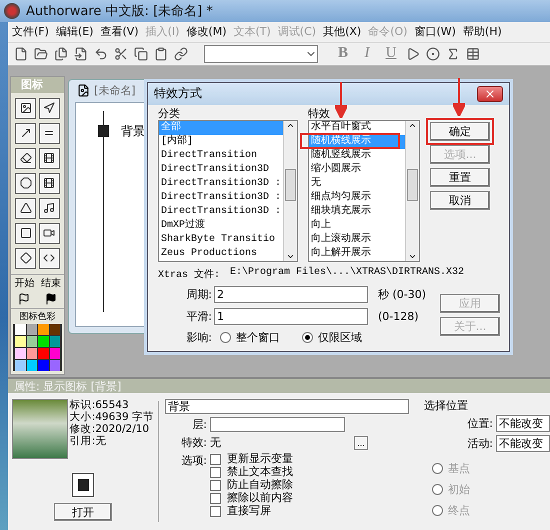 This screenshot has width=550, height=530. I want to click on menu-item: 帮助(H), so click(482, 32).